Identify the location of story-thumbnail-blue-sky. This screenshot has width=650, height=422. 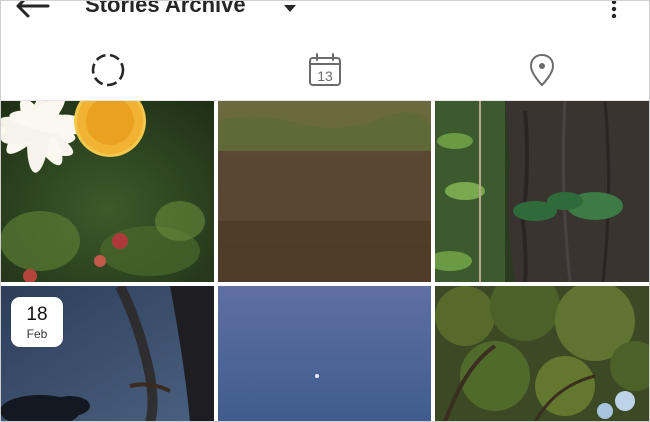
(324, 354).